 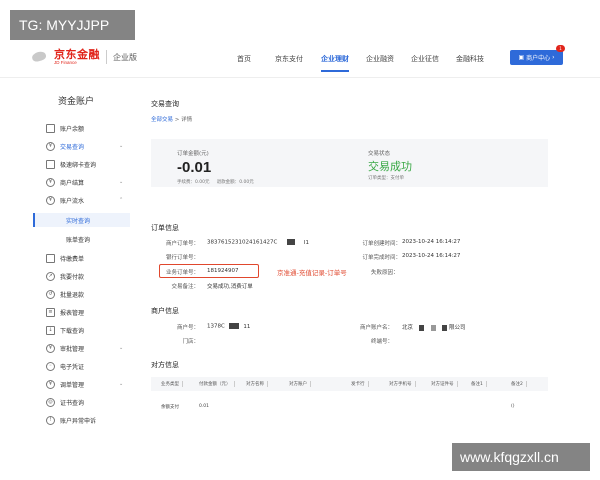 I want to click on column-header: 备注1, so click(x=479, y=384).